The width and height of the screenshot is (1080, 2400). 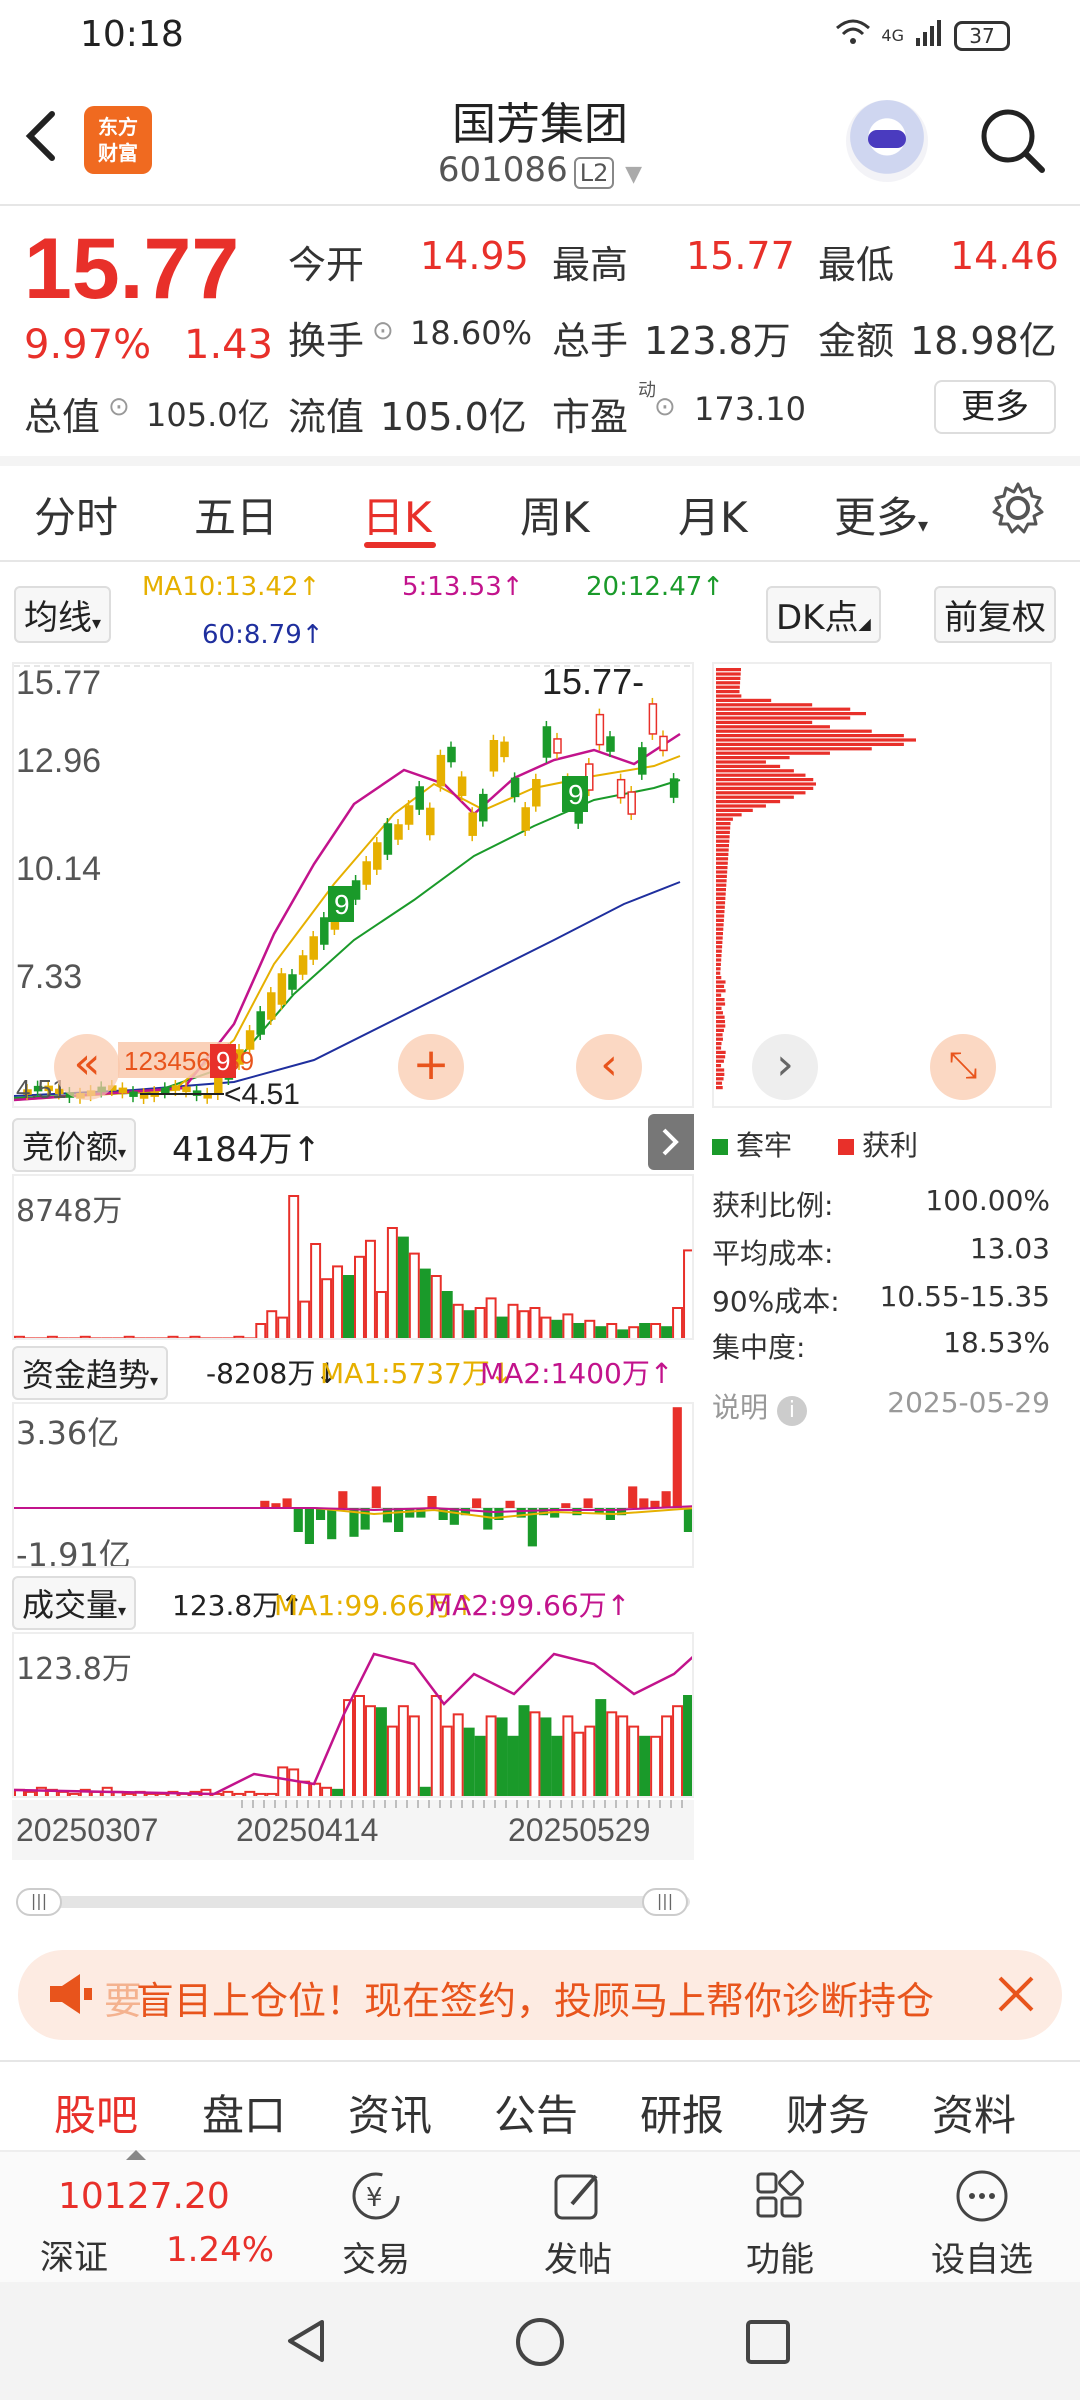 I want to click on dk-point-select: DK点◢, so click(x=823, y=614).